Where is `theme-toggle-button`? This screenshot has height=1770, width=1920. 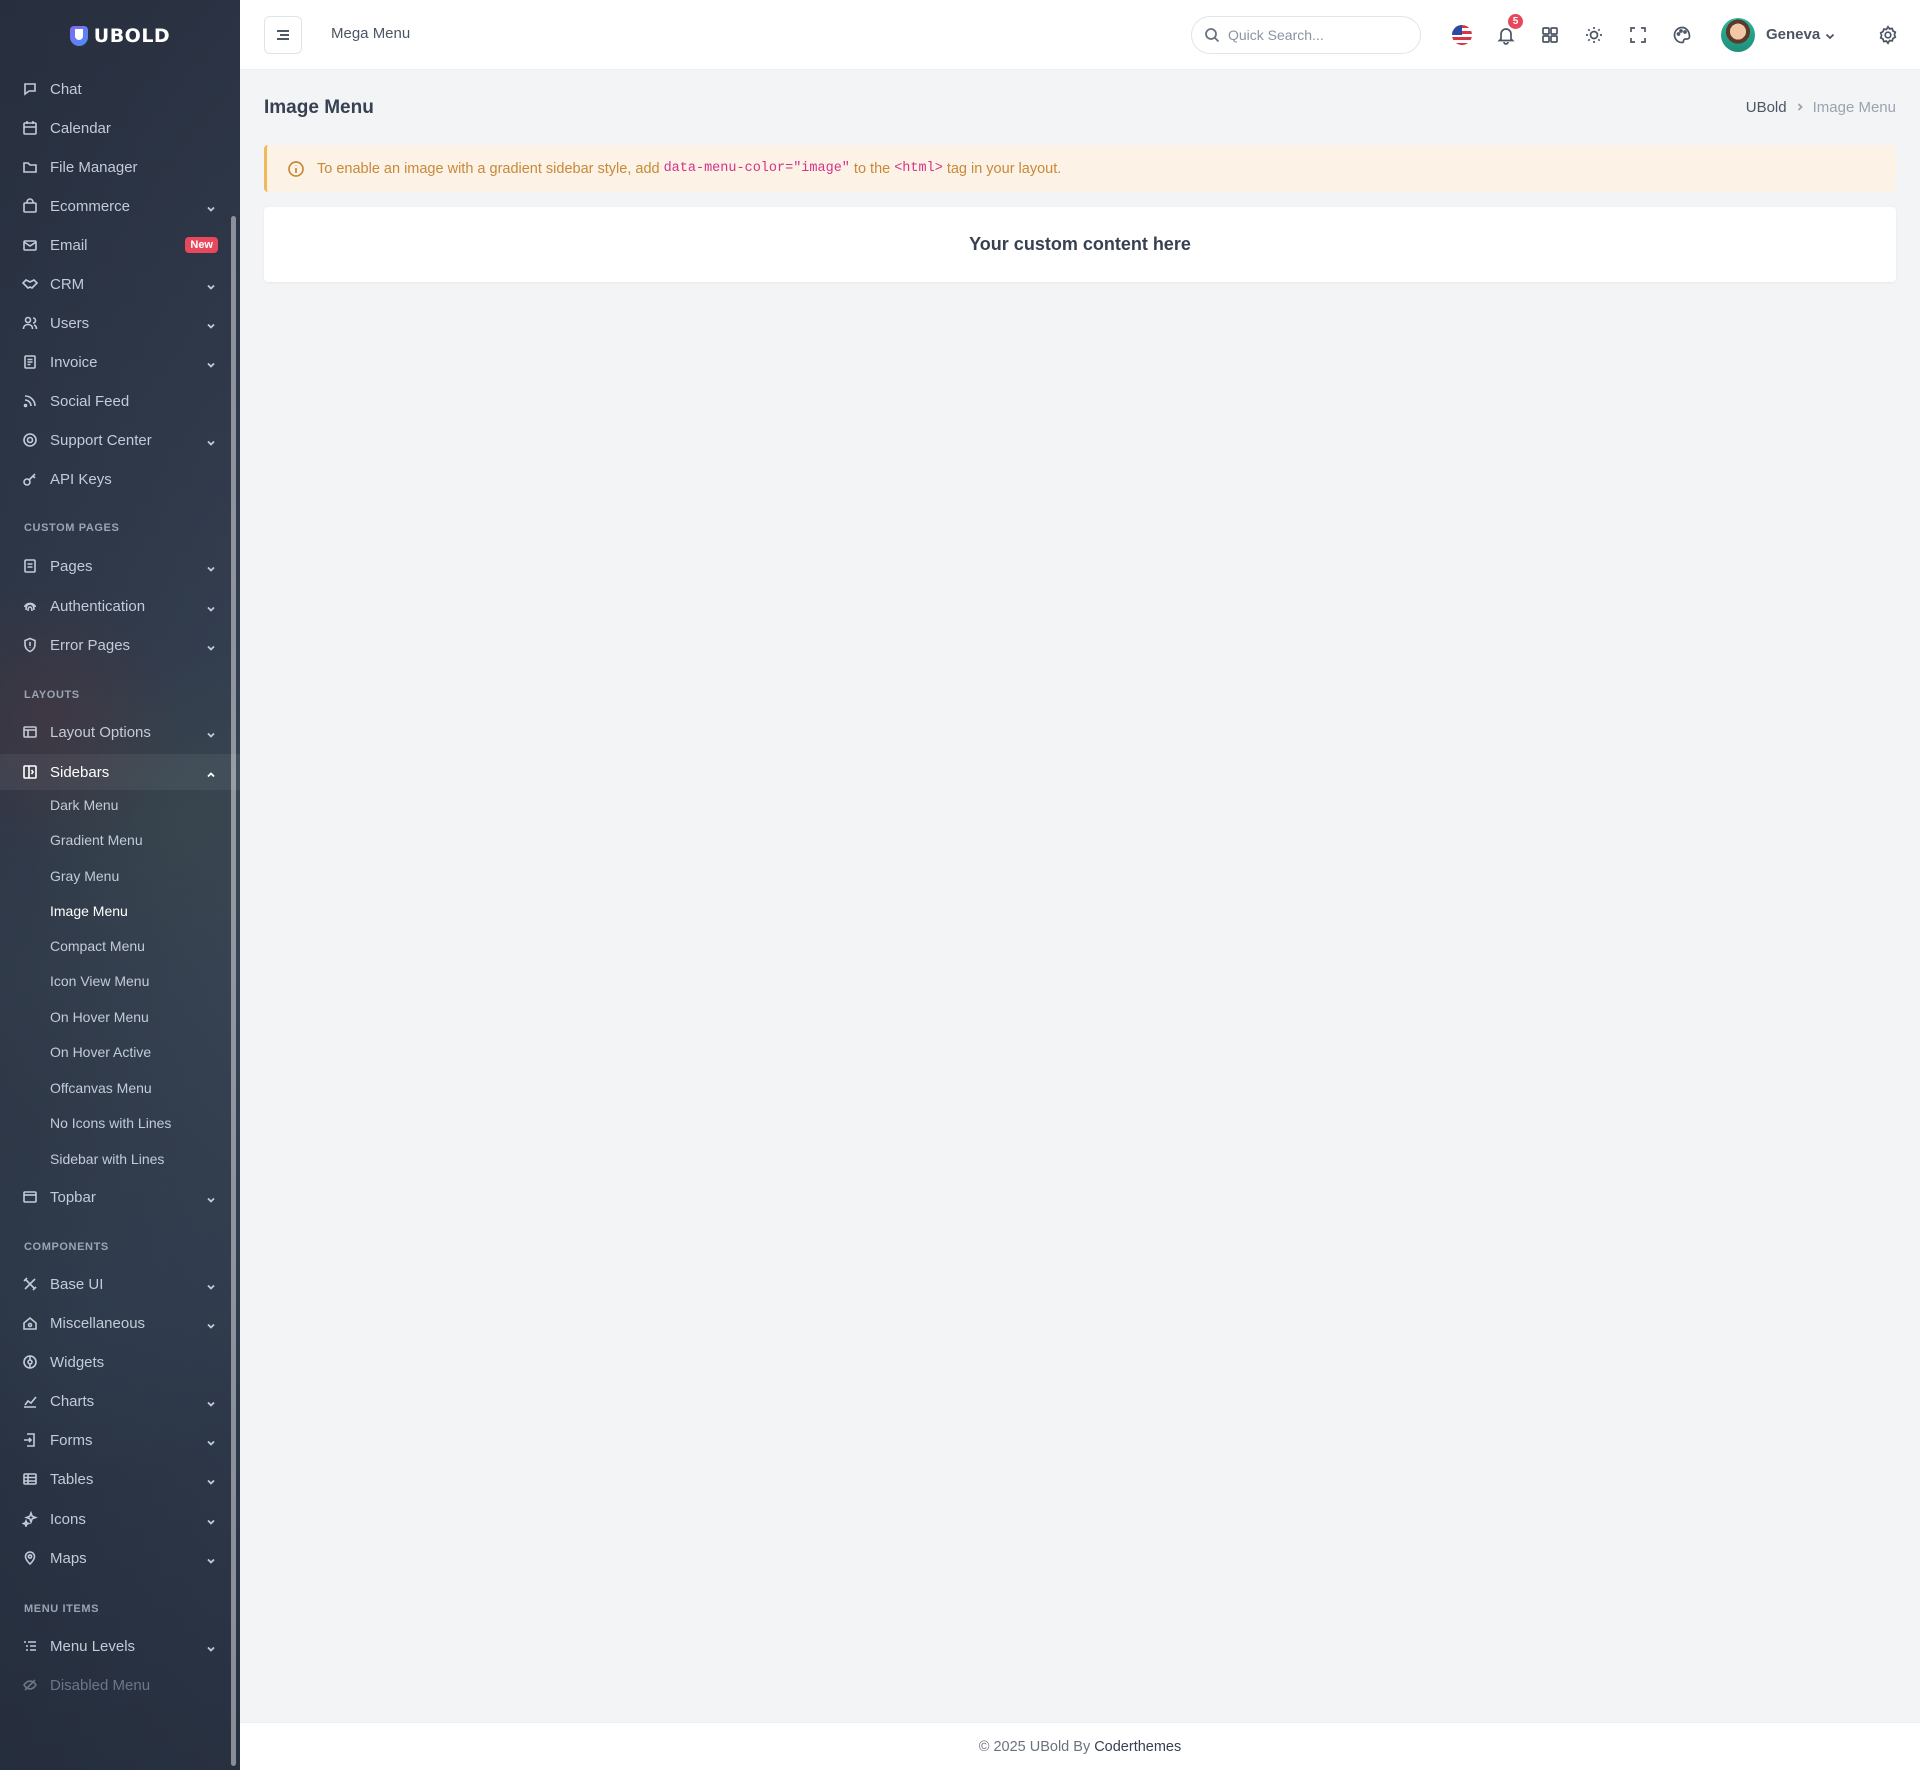 theme-toggle-button is located at coordinates (1594, 35).